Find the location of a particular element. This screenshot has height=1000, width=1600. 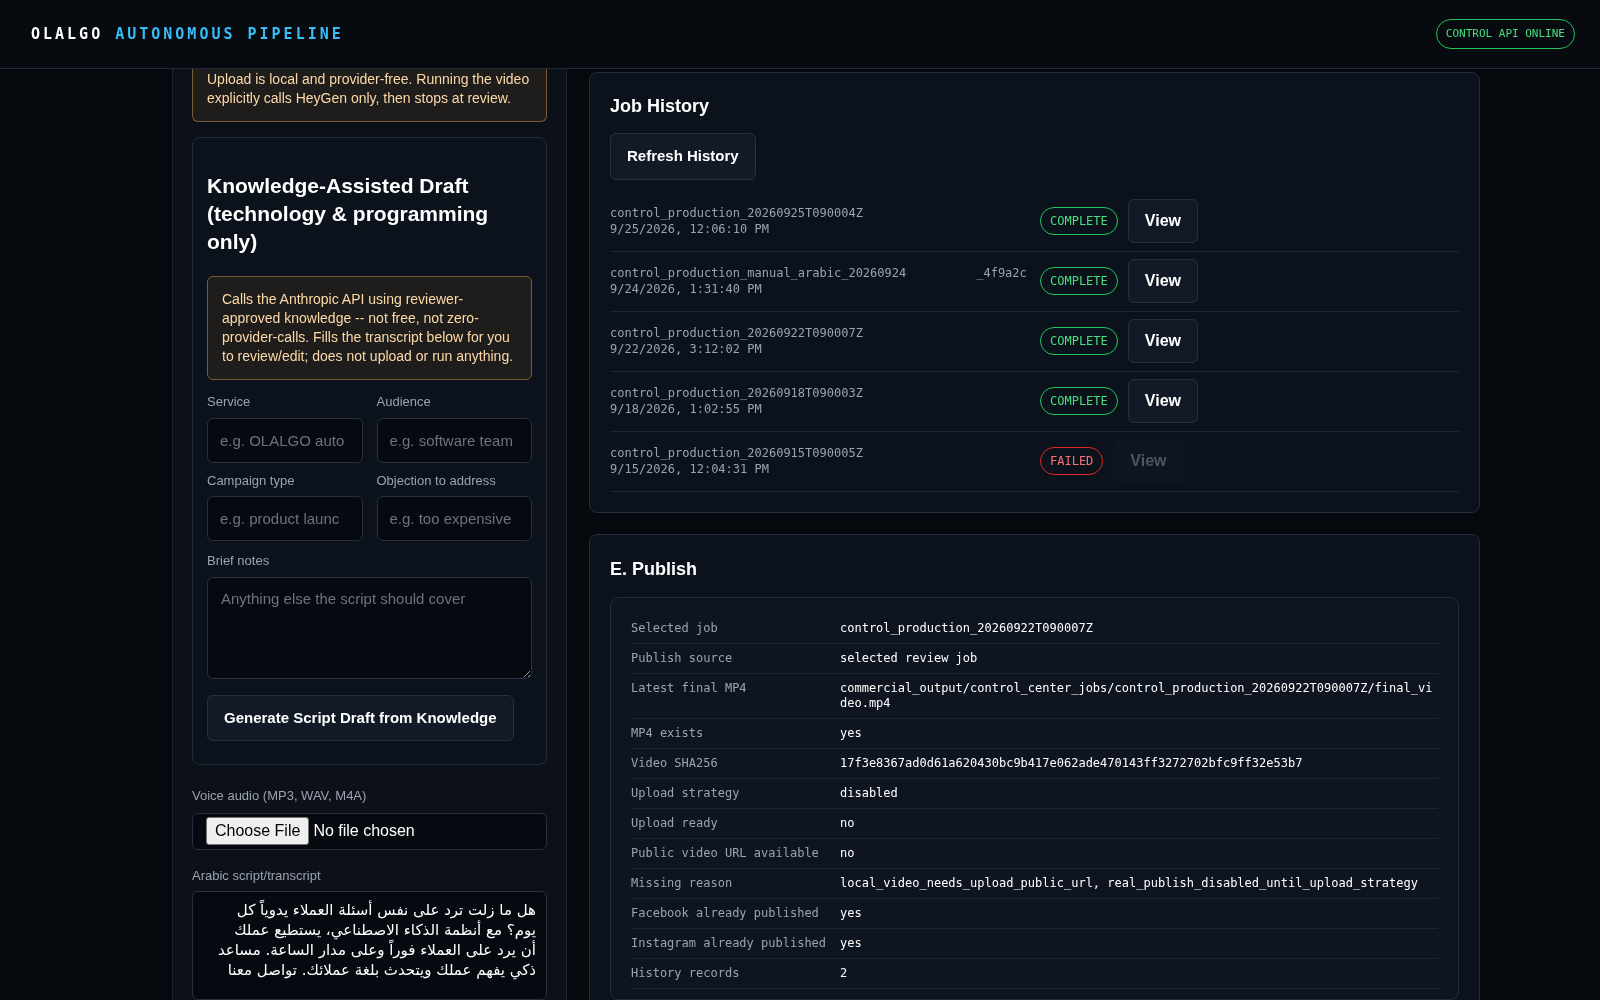

field-label: Brief notes is located at coordinates (239, 561).